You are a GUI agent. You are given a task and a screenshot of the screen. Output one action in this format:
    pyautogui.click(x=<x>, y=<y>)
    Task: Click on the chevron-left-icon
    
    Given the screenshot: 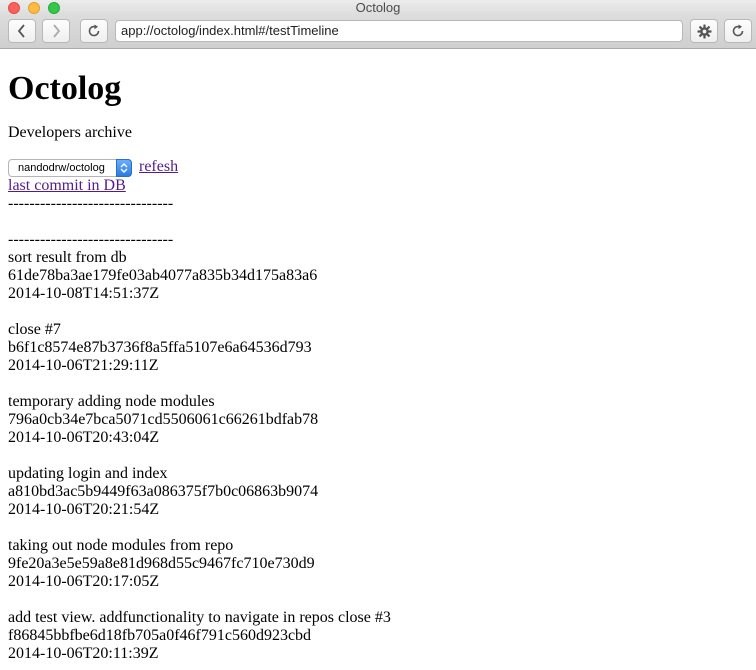 What is the action you would take?
    pyautogui.click(x=21, y=31)
    